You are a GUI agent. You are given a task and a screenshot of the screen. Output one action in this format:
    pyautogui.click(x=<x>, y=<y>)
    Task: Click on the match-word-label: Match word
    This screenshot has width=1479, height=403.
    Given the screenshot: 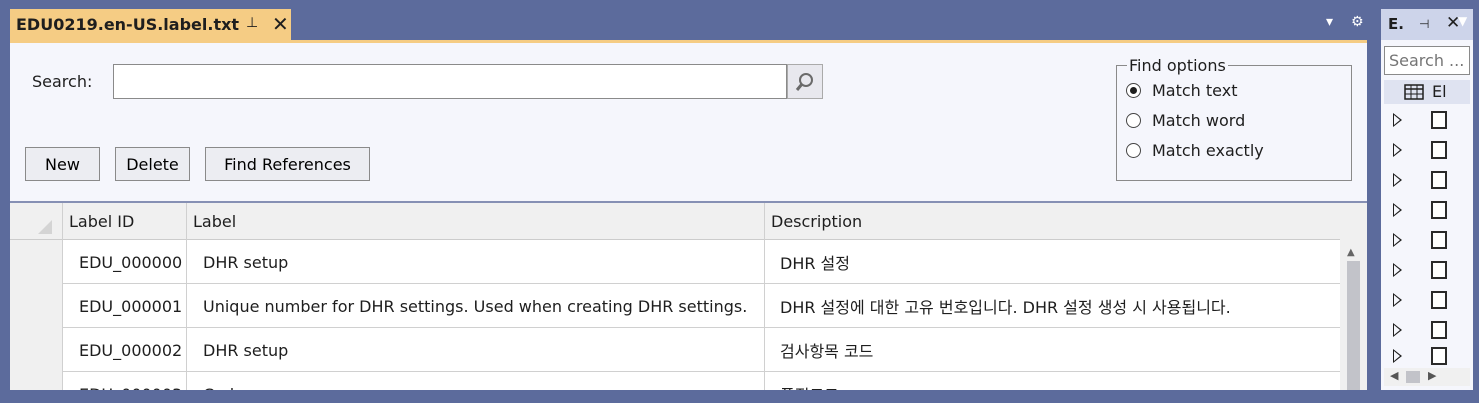 What is the action you would take?
    pyautogui.click(x=1199, y=120)
    